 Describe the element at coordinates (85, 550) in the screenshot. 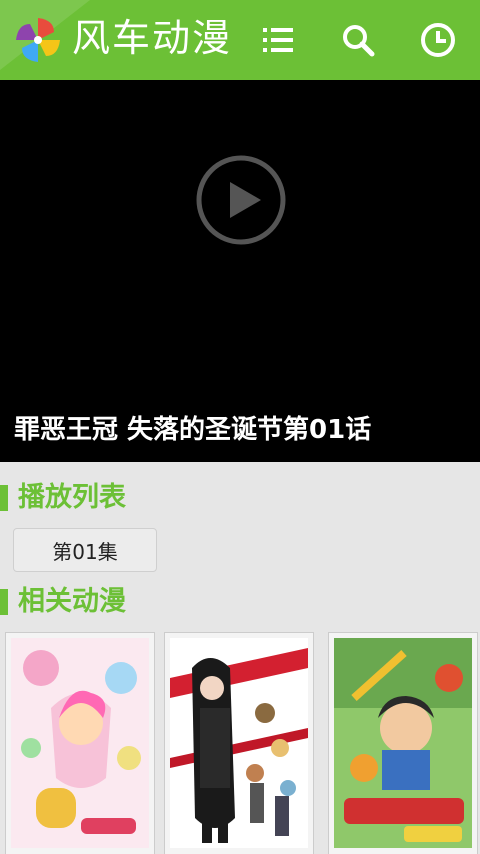

I see `episode-button: 第01集` at that location.